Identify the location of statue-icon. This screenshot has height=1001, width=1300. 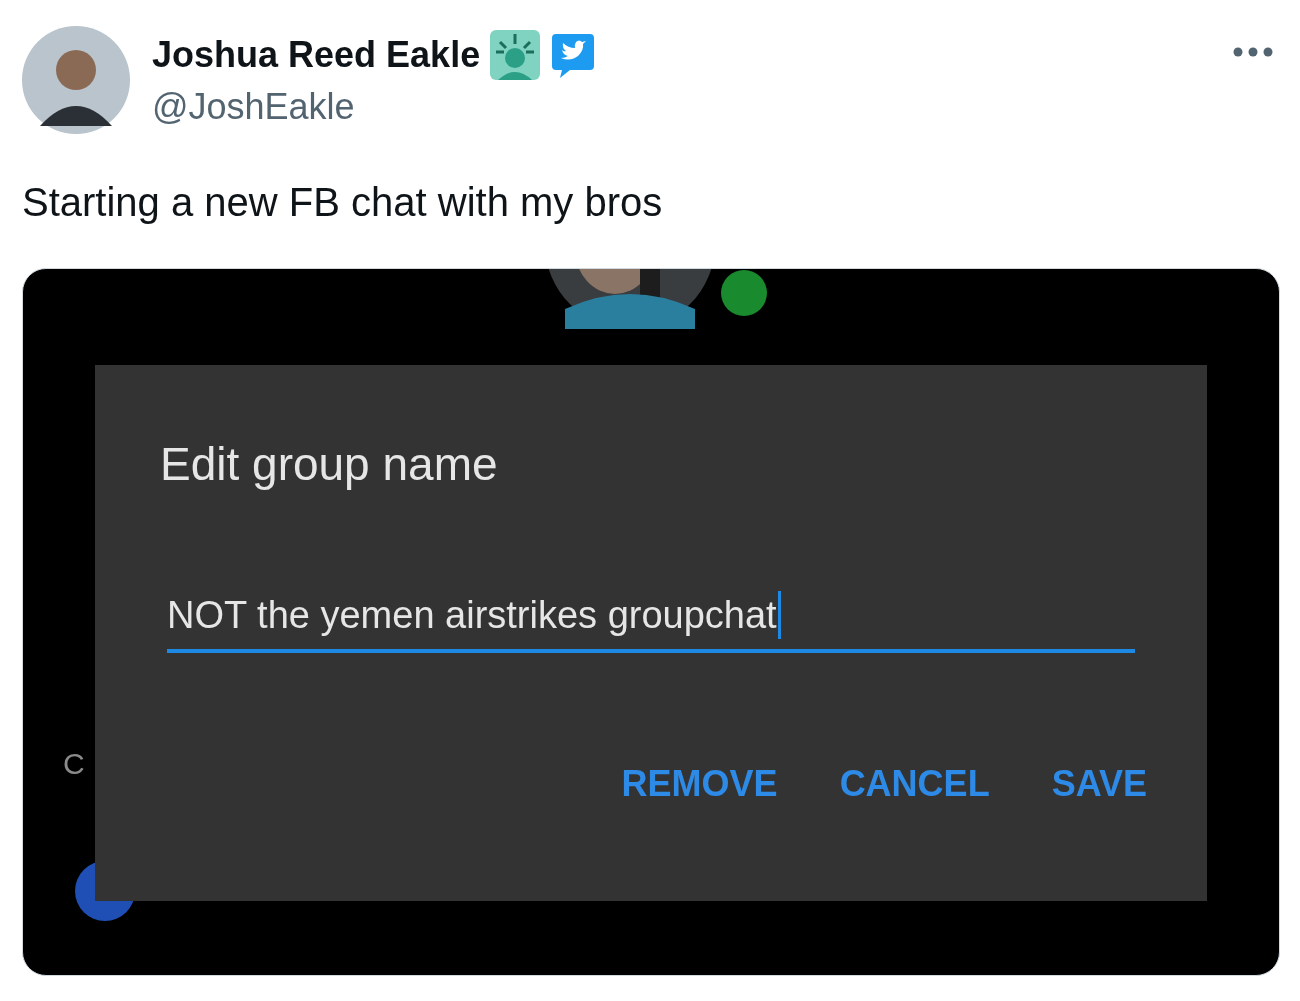
(515, 55).